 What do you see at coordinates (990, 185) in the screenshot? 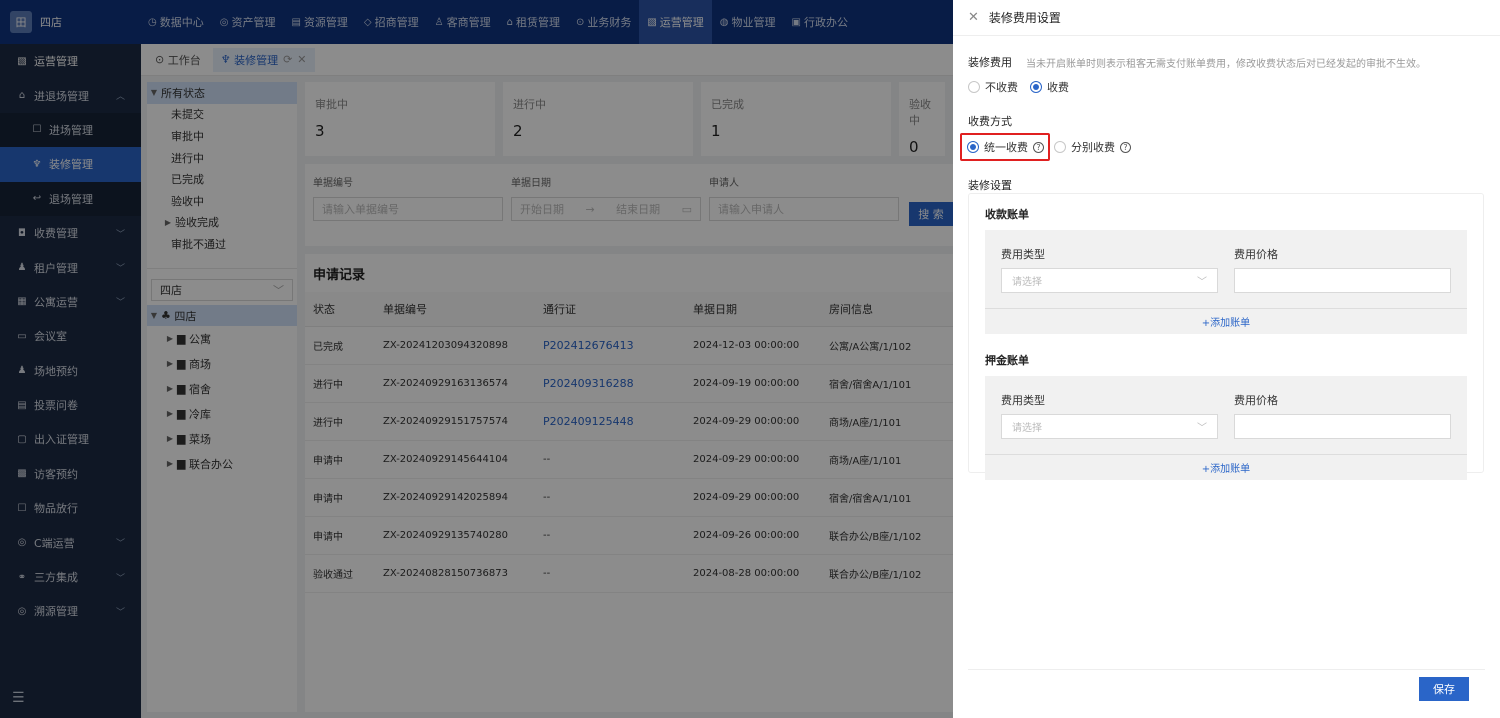
I see `settings-label: 装修设置` at bounding box center [990, 185].